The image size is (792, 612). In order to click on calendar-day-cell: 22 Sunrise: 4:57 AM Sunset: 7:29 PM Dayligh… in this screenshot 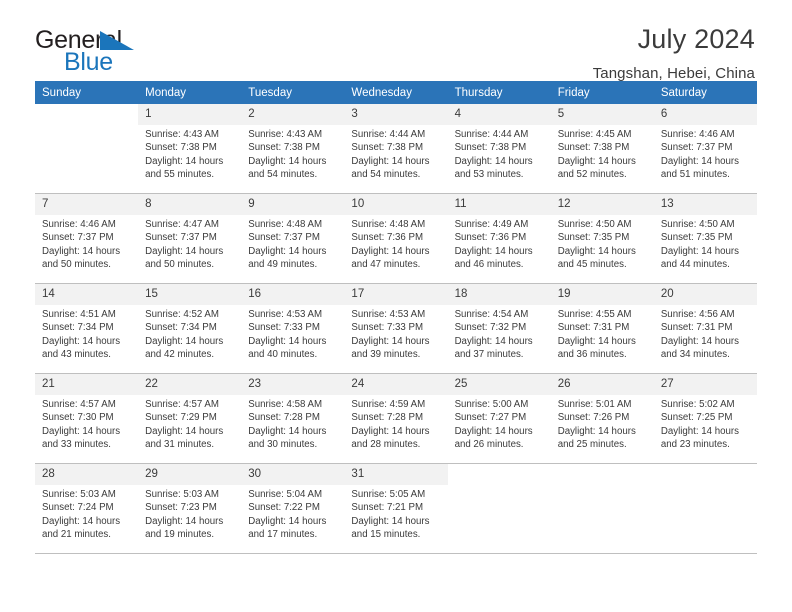, I will do `click(190, 418)`.